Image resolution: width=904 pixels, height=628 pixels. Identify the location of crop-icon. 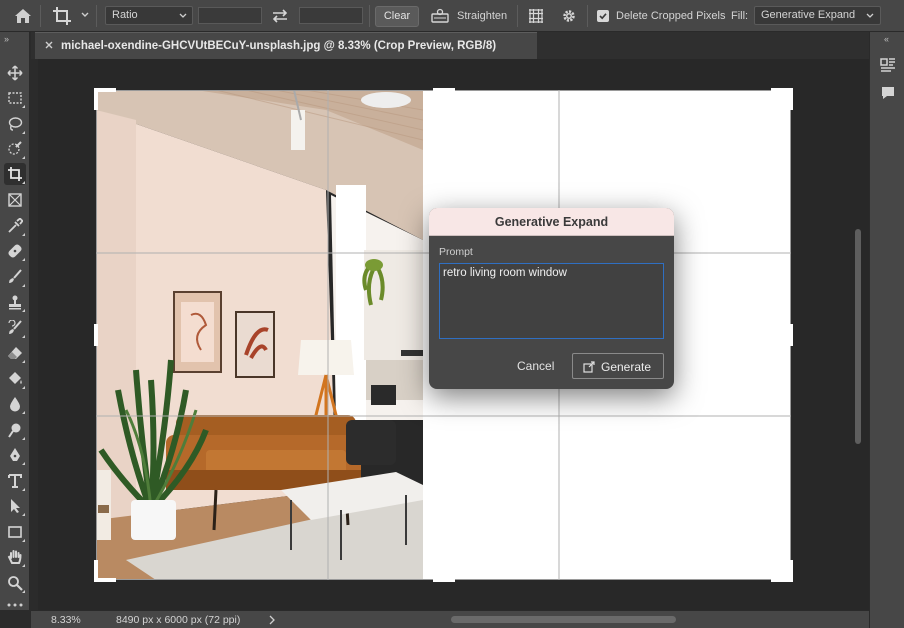
(15, 174).